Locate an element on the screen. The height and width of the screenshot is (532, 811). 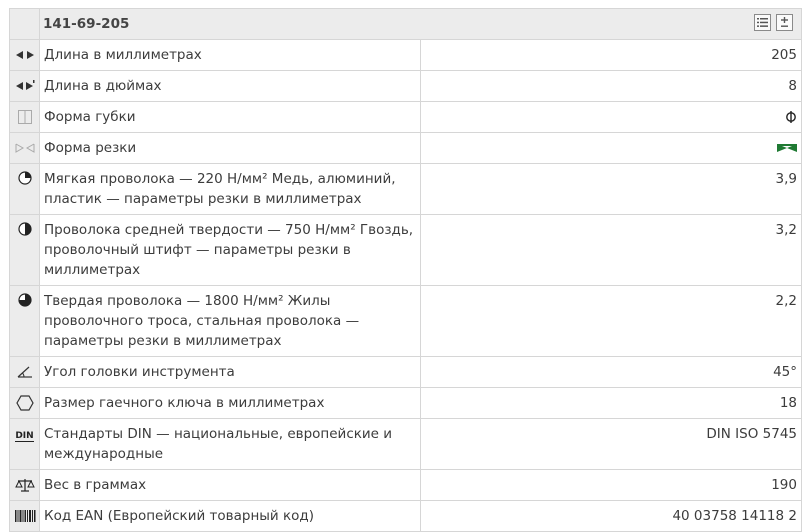
row-label: Длина в дюймах is located at coordinates (230, 86).